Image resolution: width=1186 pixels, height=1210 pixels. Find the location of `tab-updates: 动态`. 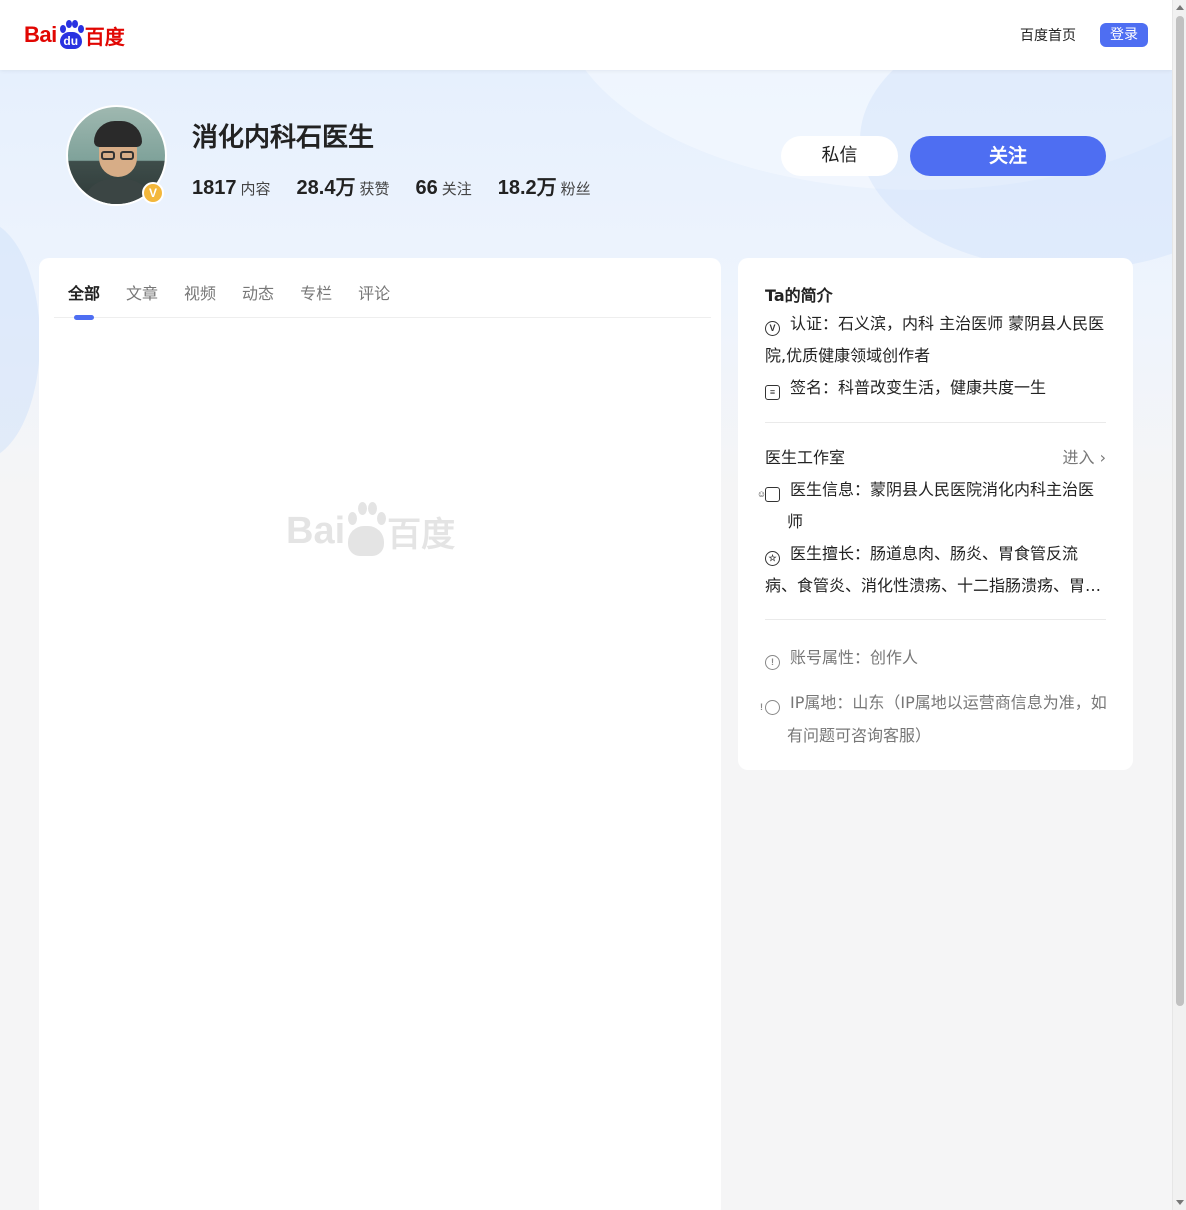

tab-updates: 动态 is located at coordinates (258, 297).